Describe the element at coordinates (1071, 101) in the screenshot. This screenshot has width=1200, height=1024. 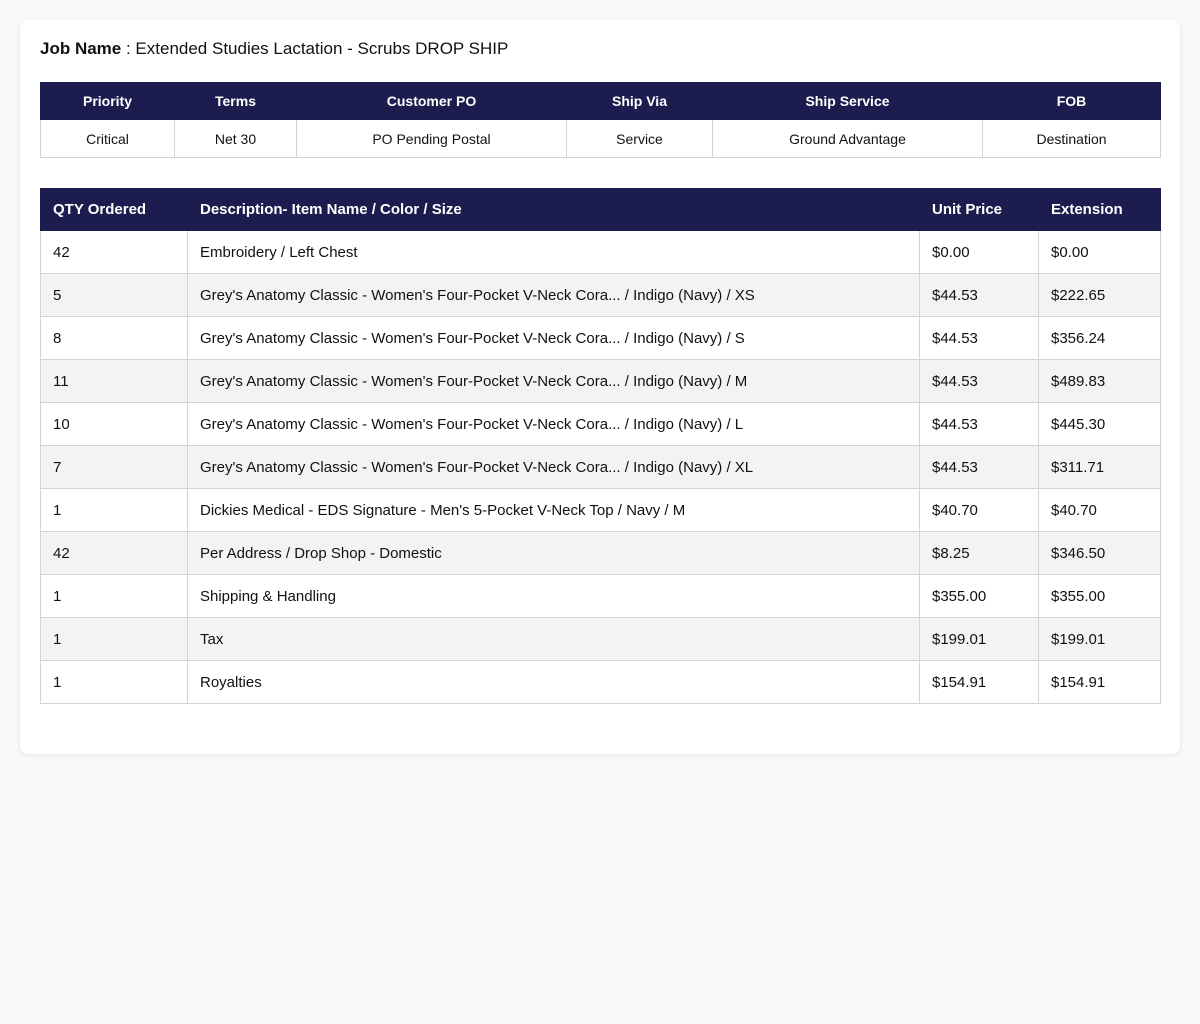
I see `fob-header: FOB` at that location.